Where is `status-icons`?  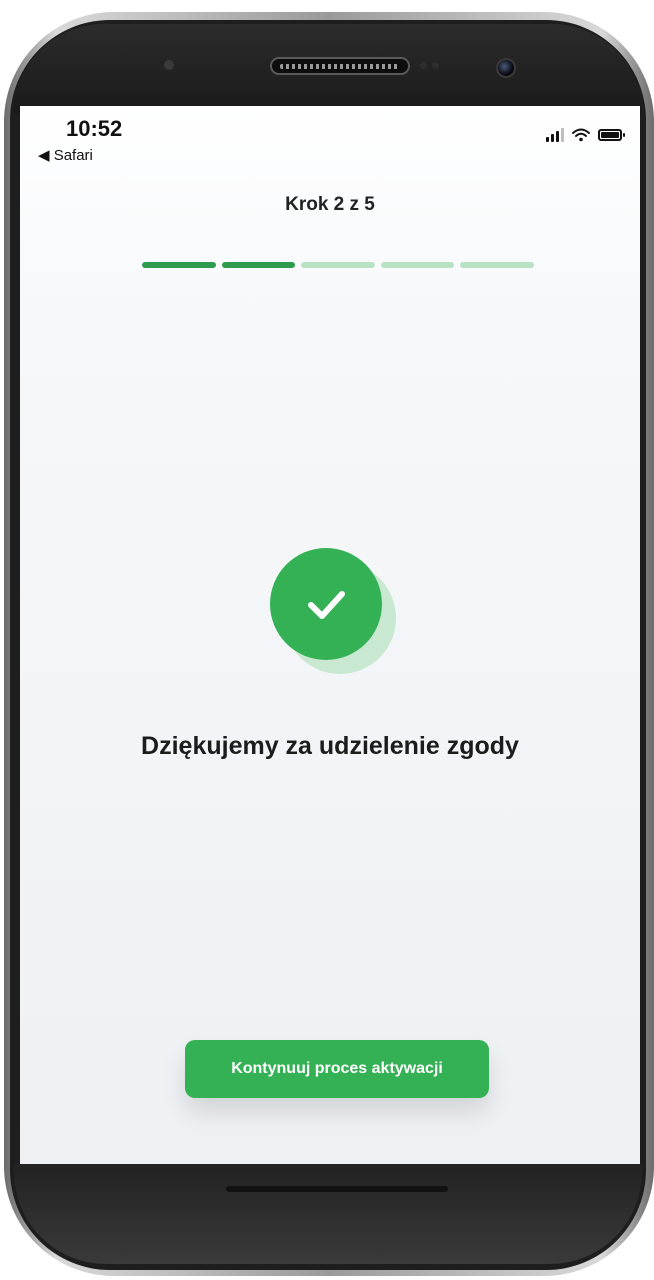 status-icons is located at coordinates (585, 135).